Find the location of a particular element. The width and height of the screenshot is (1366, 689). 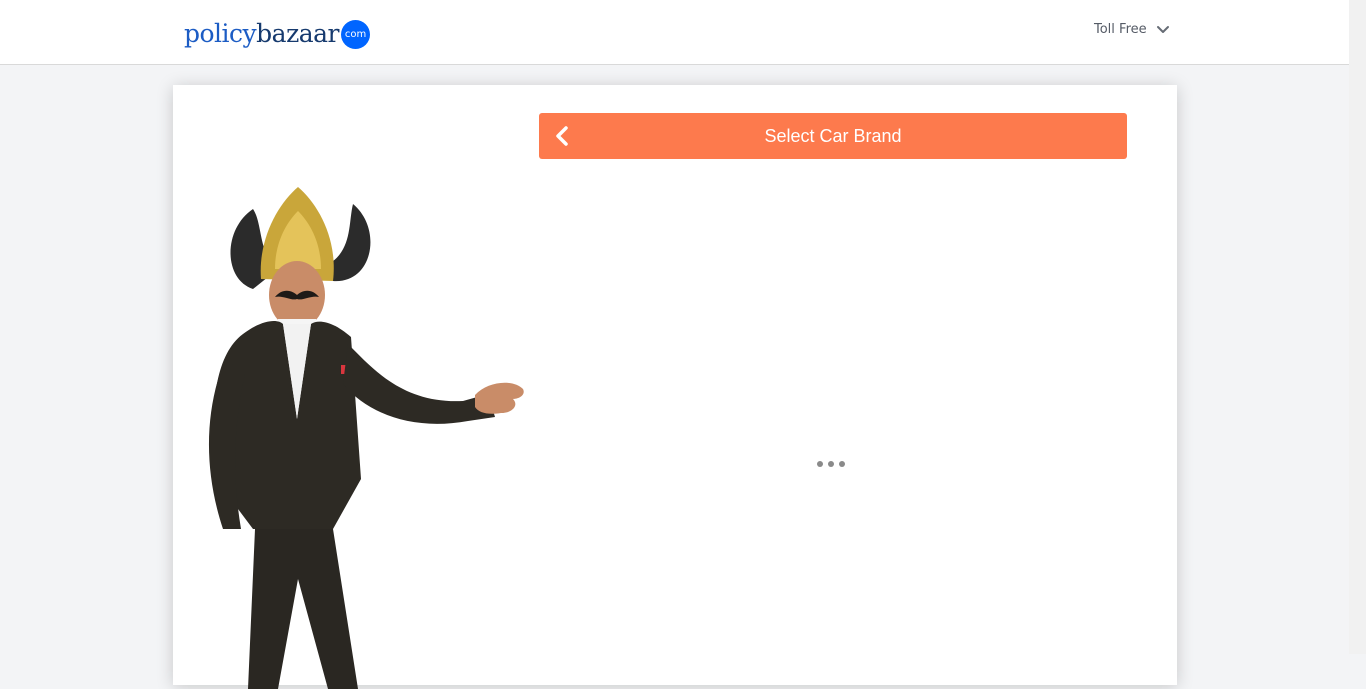

logo-com-badge: com is located at coordinates (356, 34).